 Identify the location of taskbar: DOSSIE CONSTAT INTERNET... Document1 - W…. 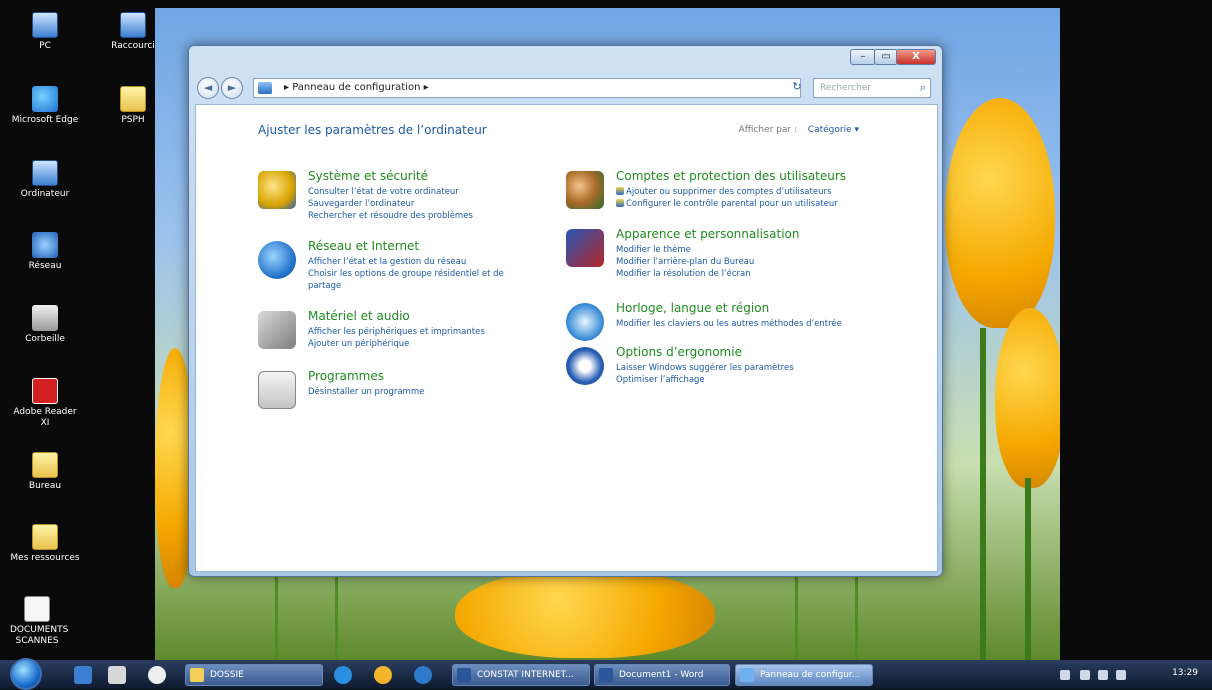
(606, 674).